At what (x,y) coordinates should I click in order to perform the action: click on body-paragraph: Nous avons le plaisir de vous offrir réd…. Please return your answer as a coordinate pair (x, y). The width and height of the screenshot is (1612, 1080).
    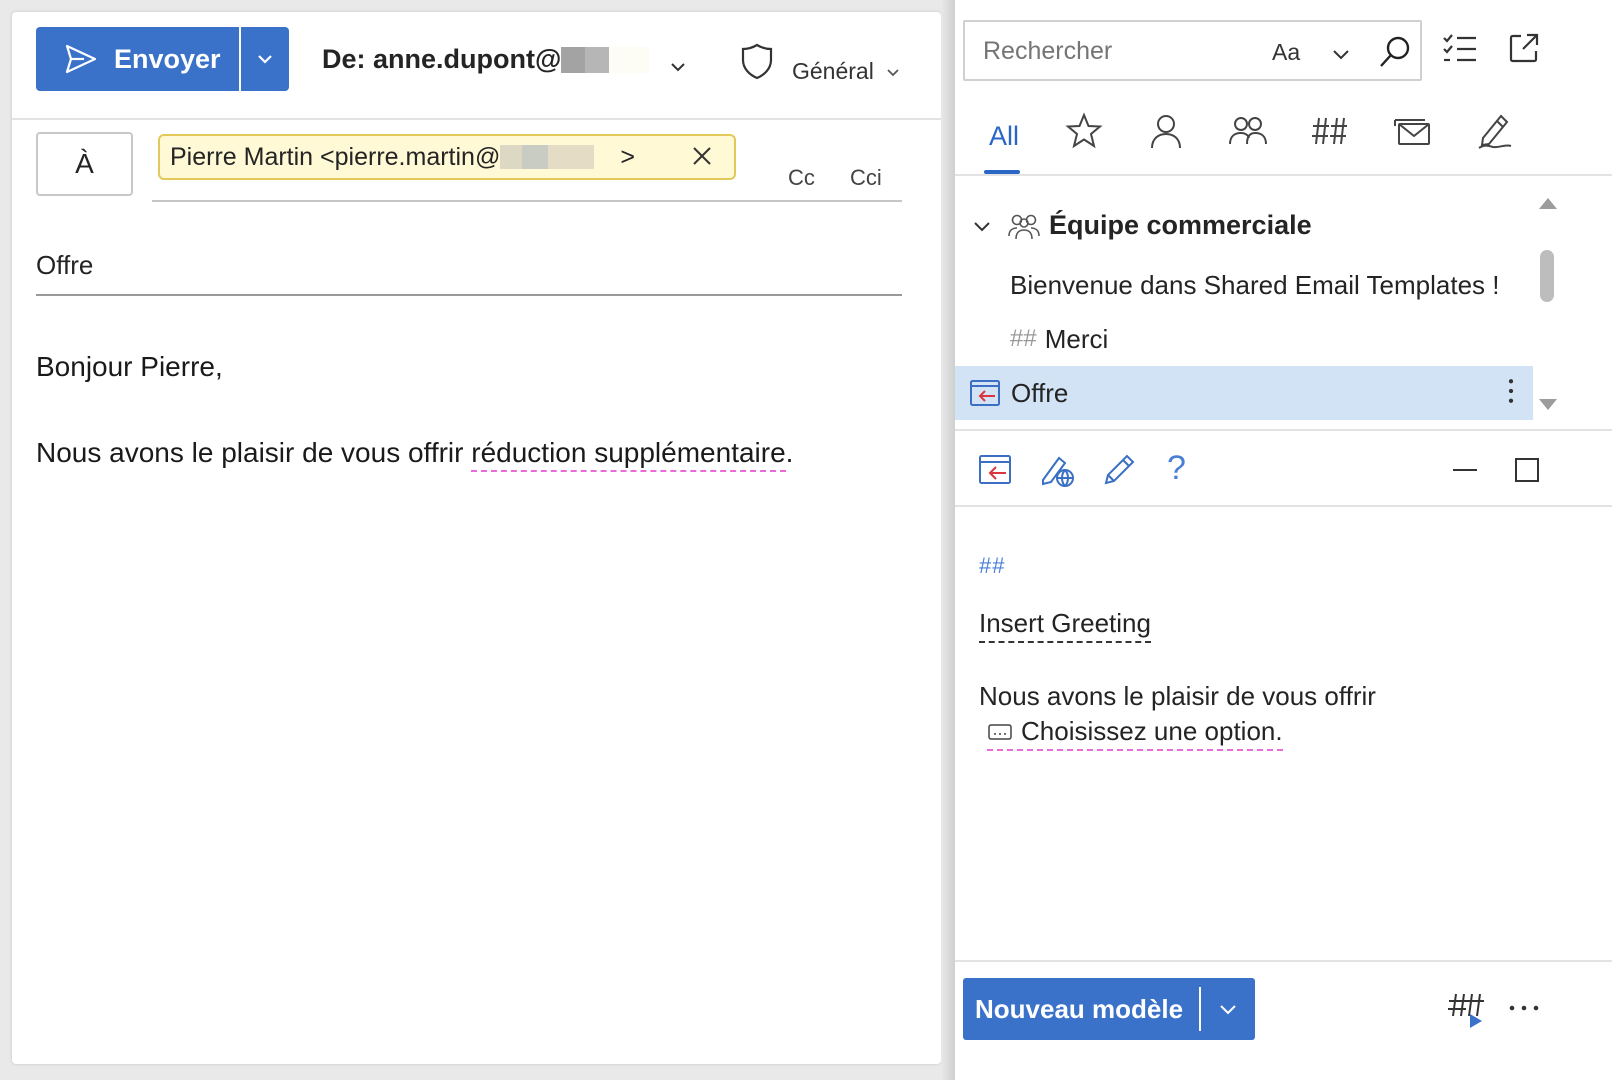
    Looking at the image, I should click on (415, 454).